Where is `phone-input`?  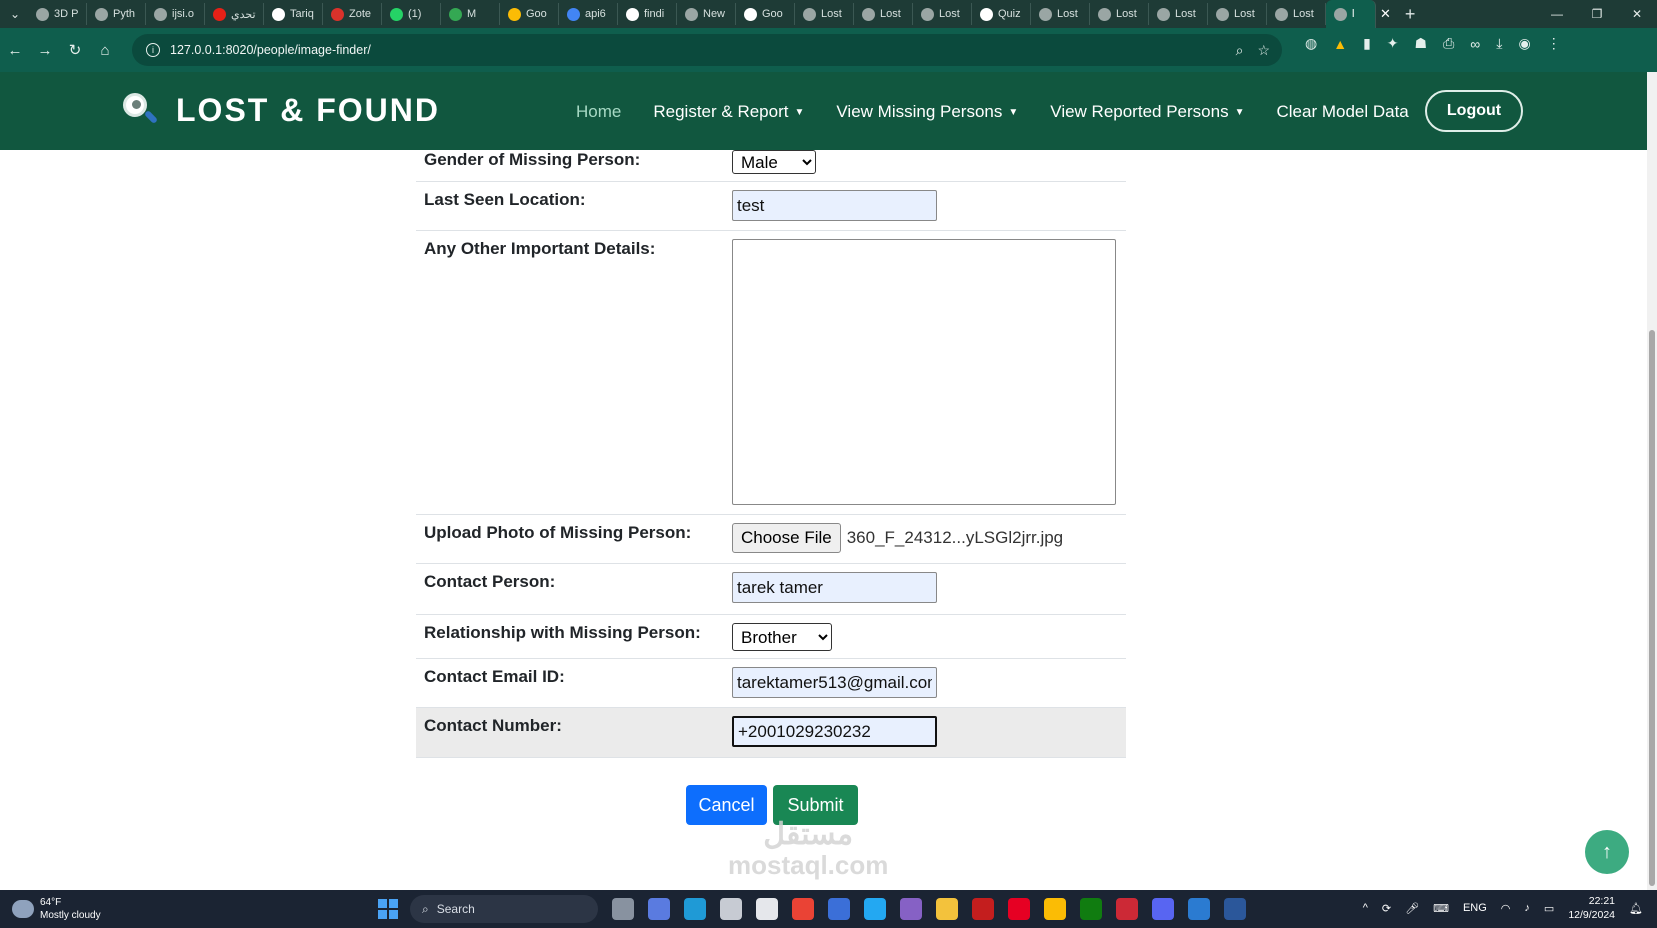 phone-input is located at coordinates (834, 731).